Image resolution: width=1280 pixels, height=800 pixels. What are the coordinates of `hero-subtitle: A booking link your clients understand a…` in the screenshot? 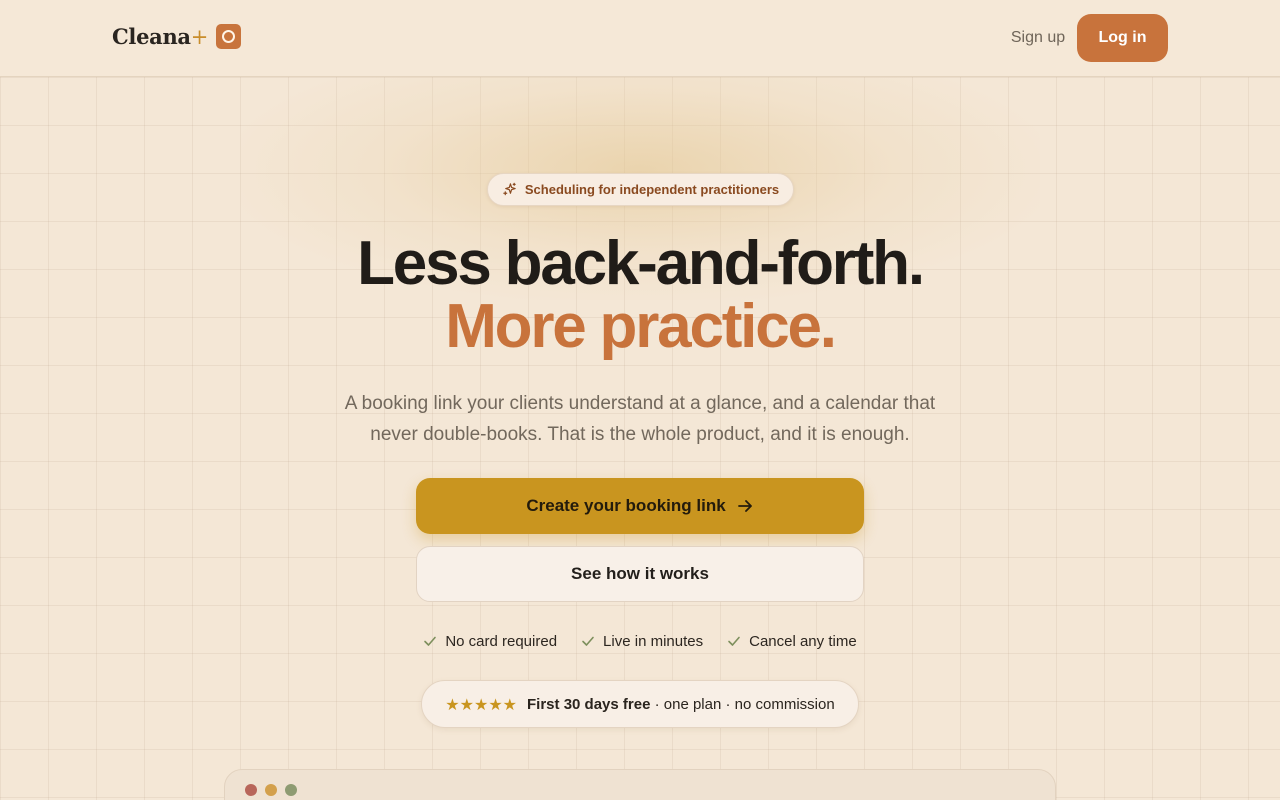 It's located at (640, 419).